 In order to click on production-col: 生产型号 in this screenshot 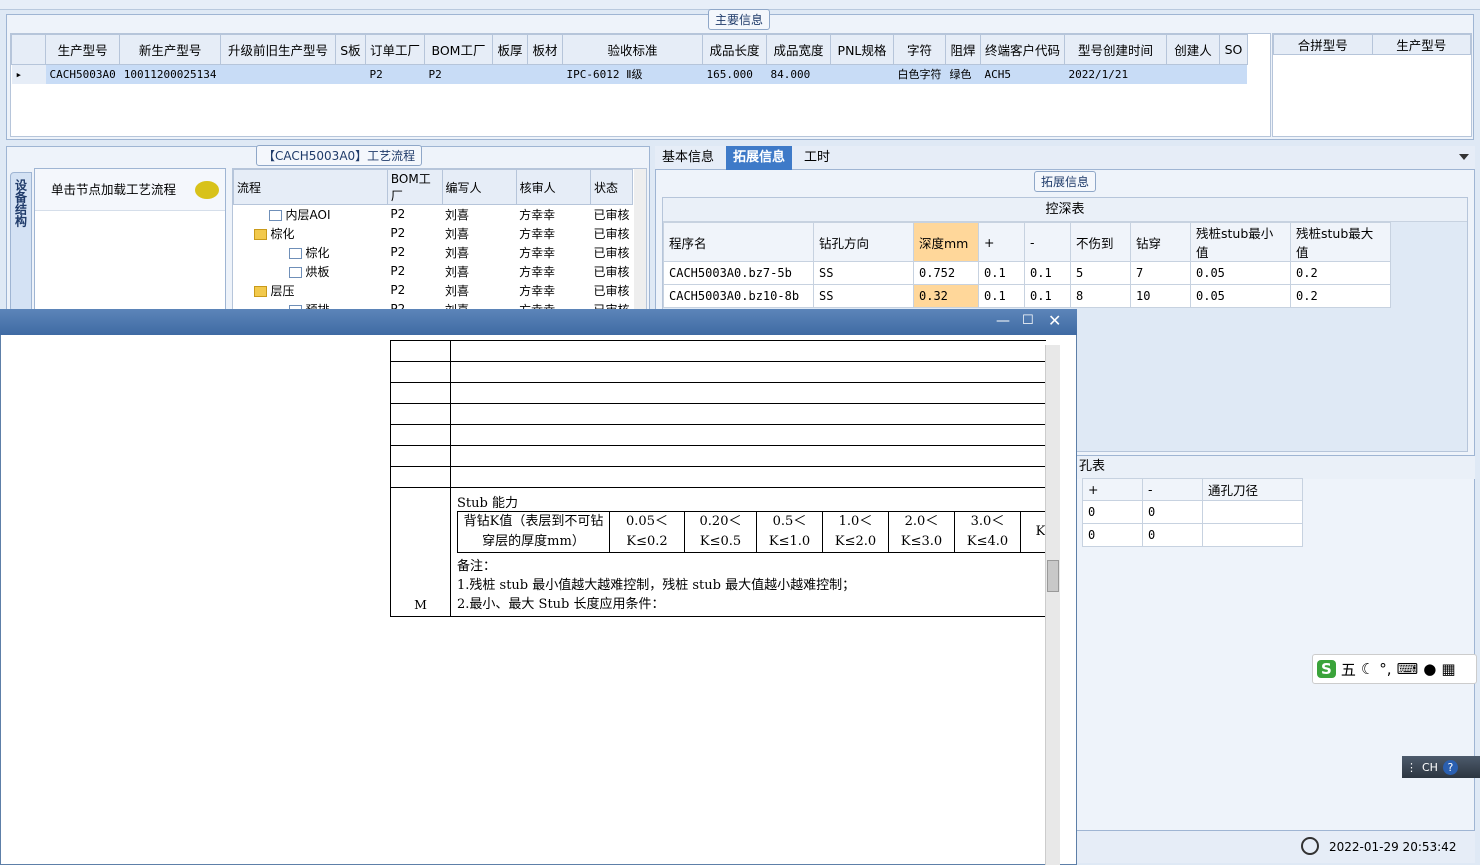, I will do `click(1421, 44)`.